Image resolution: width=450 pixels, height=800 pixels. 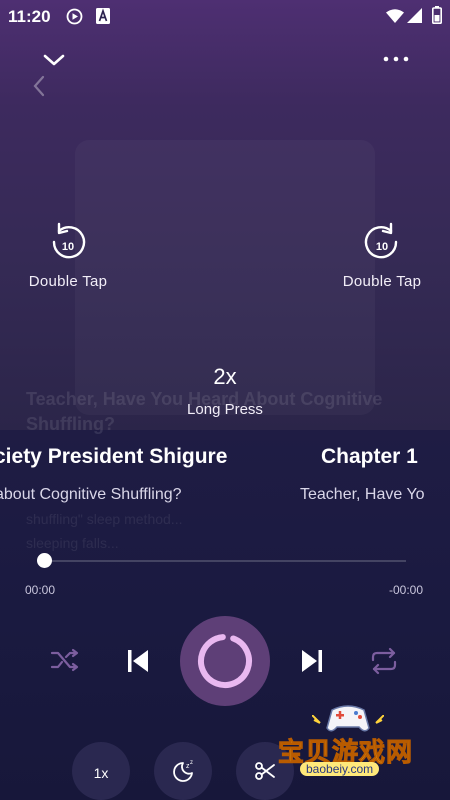 I want to click on track-title-right: Chapter 1, so click(x=369, y=456).